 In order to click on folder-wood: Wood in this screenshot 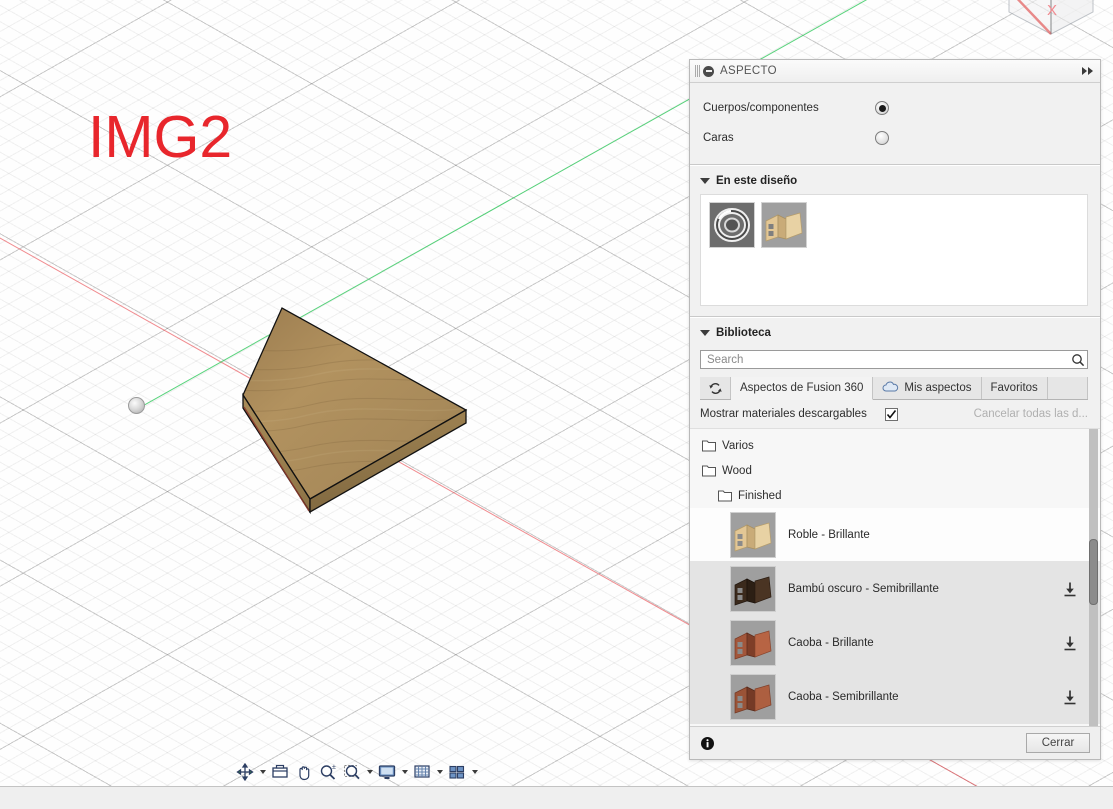, I will do `click(895, 470)`.